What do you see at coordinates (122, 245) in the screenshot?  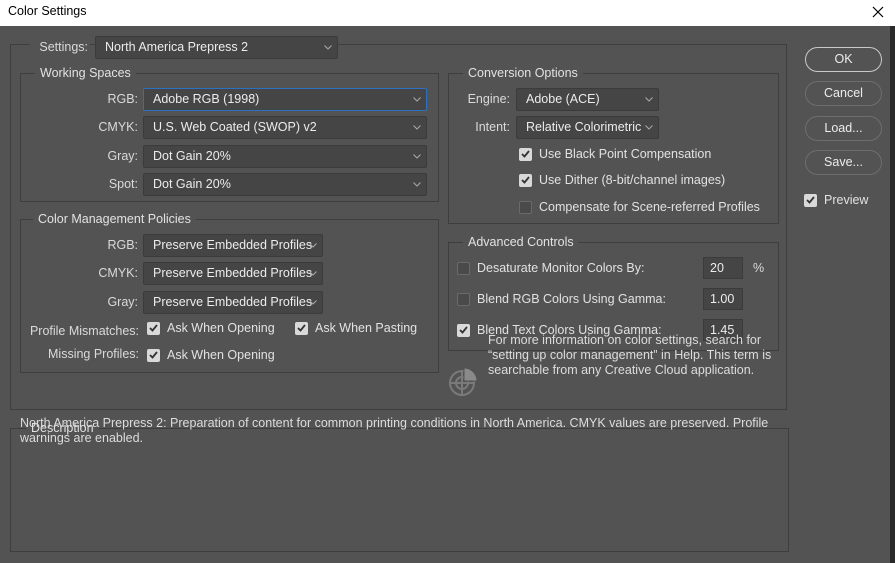 I see `policy-rgb-label: RGB:` at bounding box center [122, 245].